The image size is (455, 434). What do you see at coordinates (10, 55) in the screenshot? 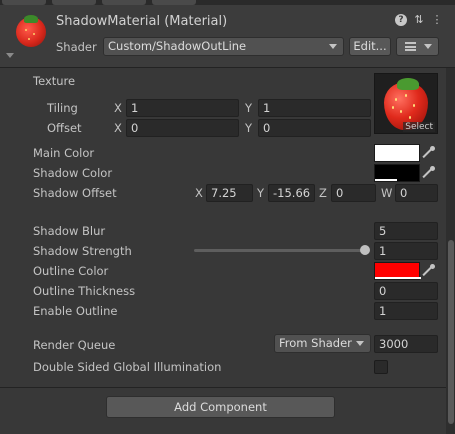
I see `foldout-arrow-icon` at bounding box center [10, 55].